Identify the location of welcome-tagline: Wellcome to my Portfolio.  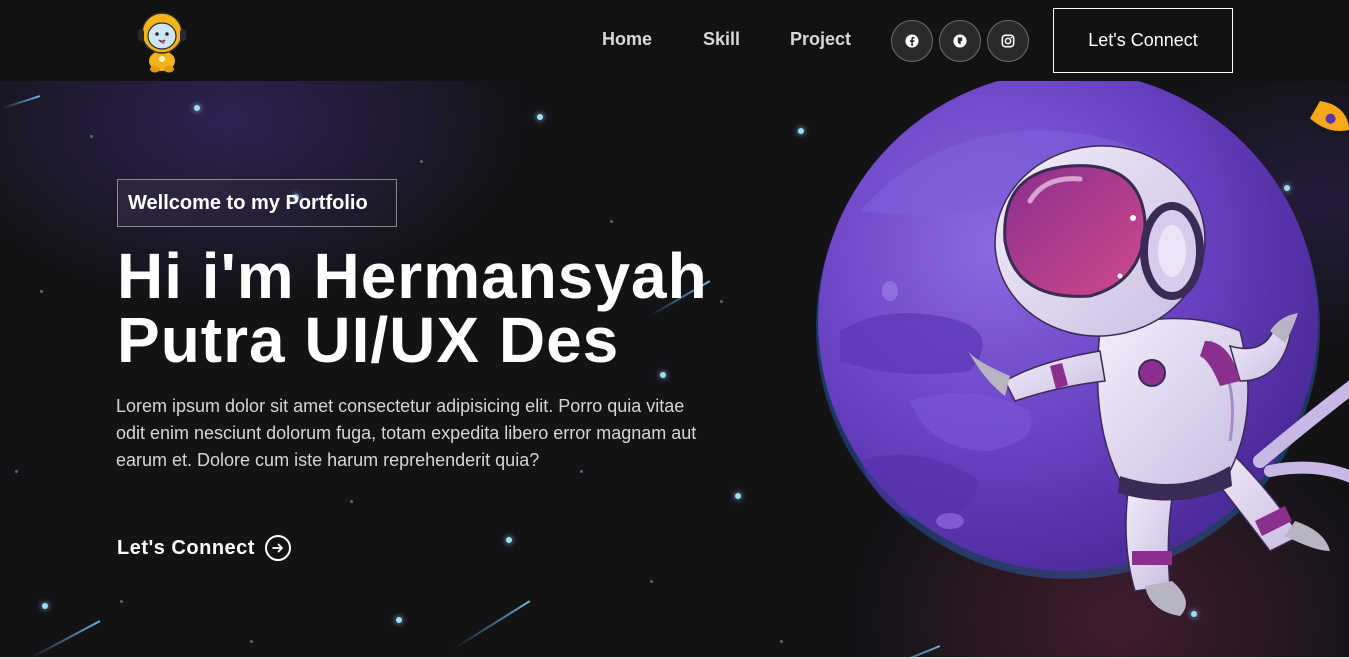
(257, 203).